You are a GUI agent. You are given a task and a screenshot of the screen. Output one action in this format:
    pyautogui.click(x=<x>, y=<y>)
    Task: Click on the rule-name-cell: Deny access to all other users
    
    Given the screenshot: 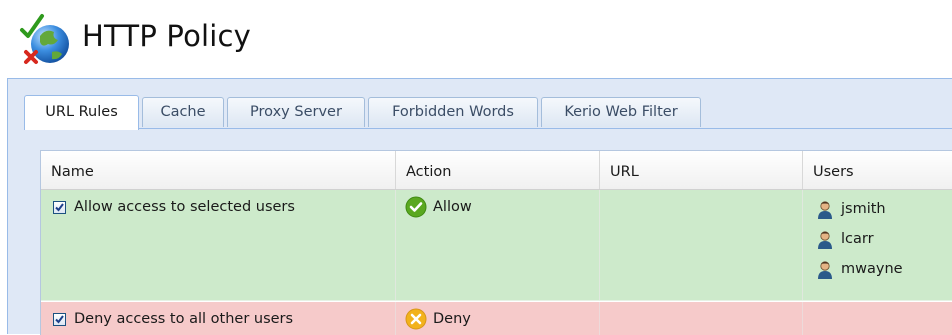 What is the action you would take?
    pyautogui.click(x=218, y=318)
    